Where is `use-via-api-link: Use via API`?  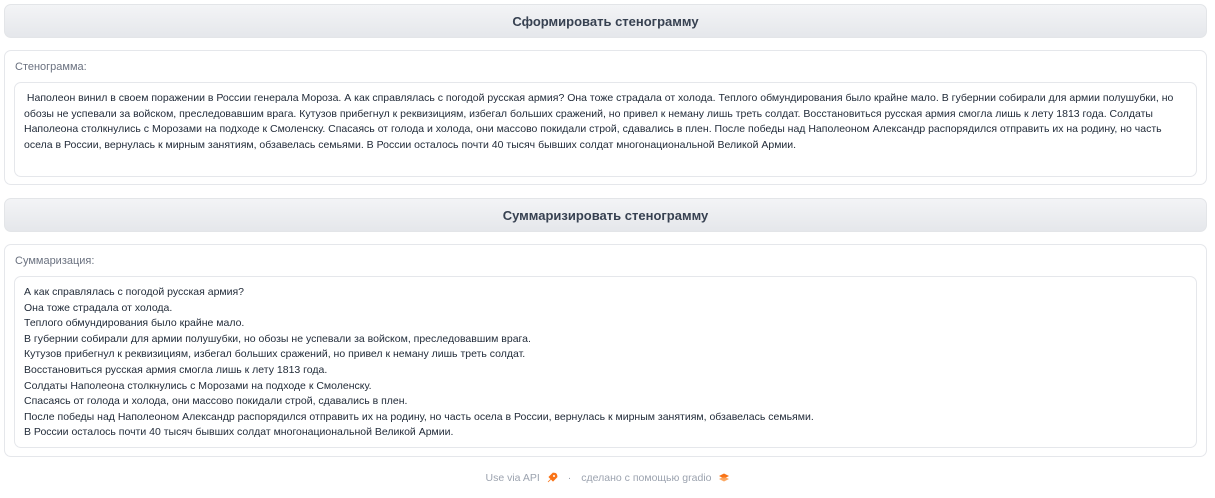
use-via-api-link: Use via API is located at coordinates (512, 478).